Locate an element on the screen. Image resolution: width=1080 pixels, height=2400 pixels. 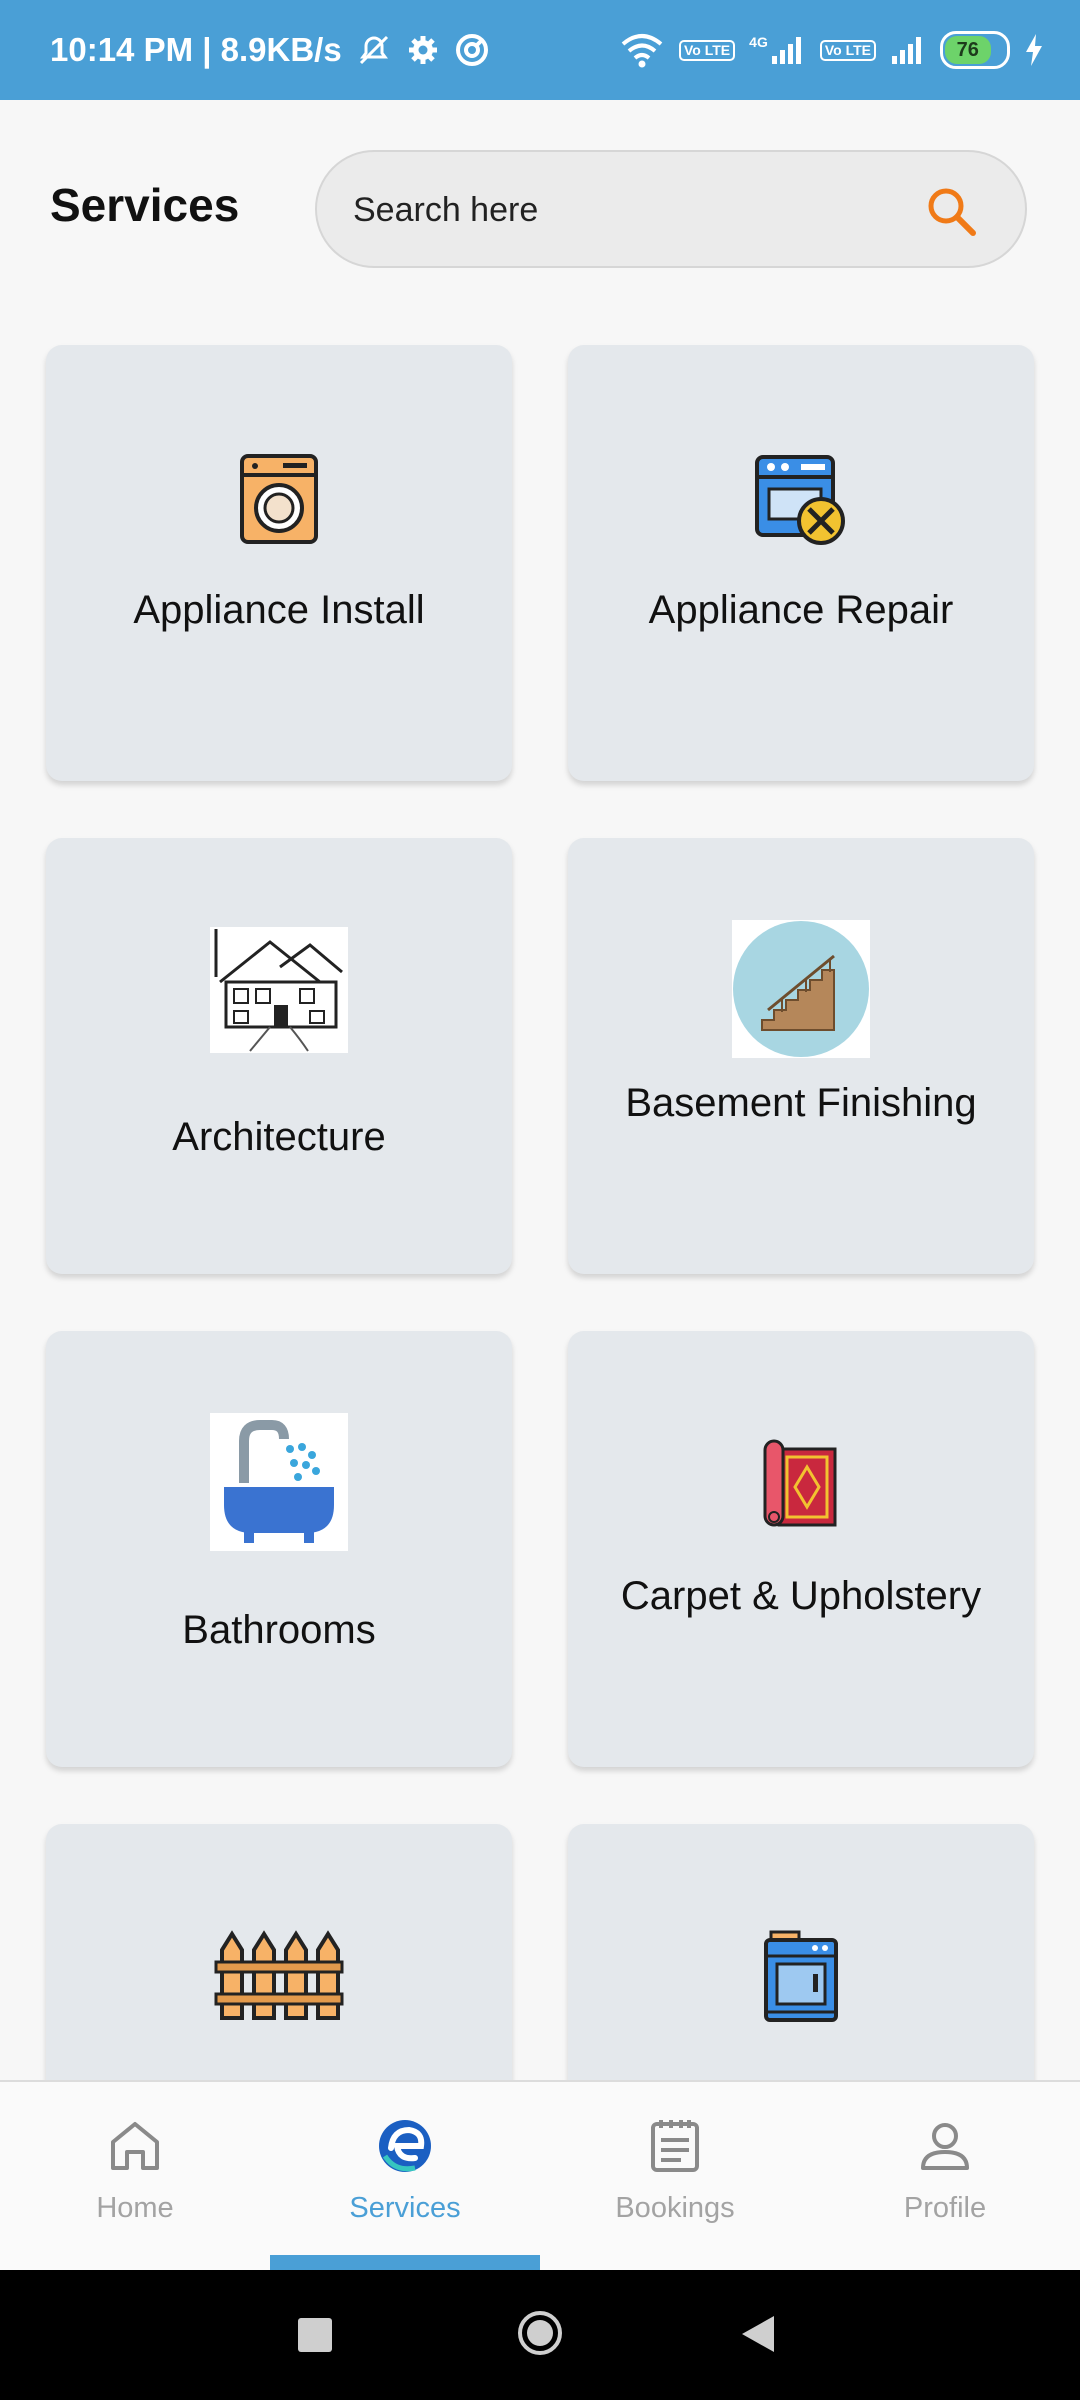
nav-label-profile: Profile is located at coordinates (945, 2208).